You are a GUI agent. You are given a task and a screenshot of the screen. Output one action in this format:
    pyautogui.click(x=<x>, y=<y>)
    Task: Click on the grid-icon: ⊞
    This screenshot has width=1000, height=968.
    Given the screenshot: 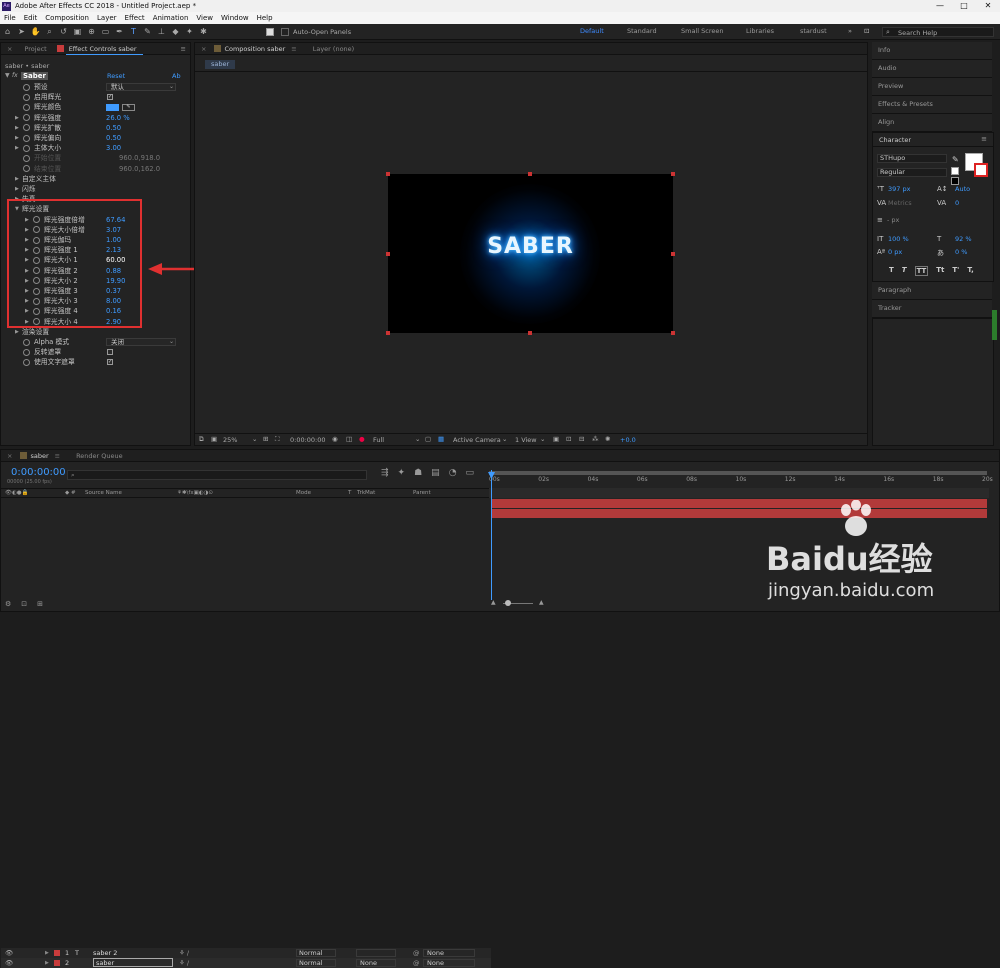 What is the action you would take?
    pyautogui.click(x=265, y=439)
    